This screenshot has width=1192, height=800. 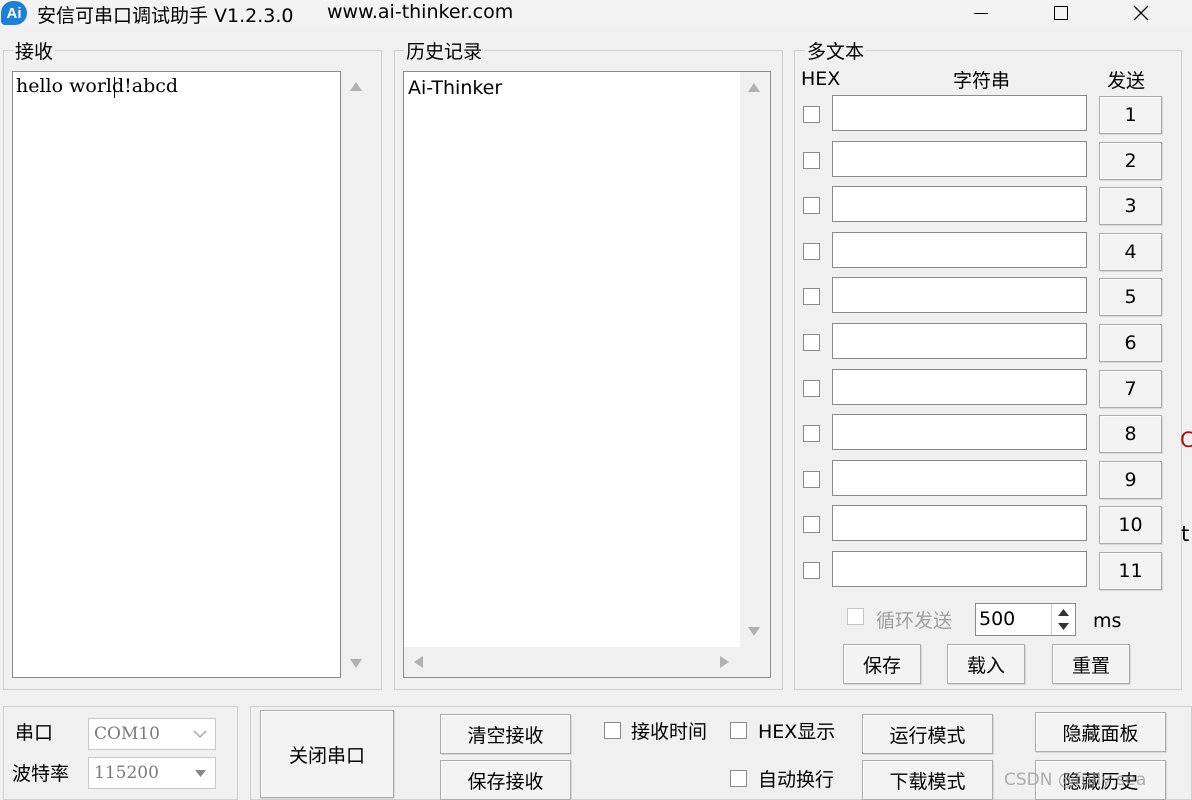 What do you see at coordinates (821, 79) in the screenshot?
I see `hex-column-header: HEX` at bounding box center [821, 79].